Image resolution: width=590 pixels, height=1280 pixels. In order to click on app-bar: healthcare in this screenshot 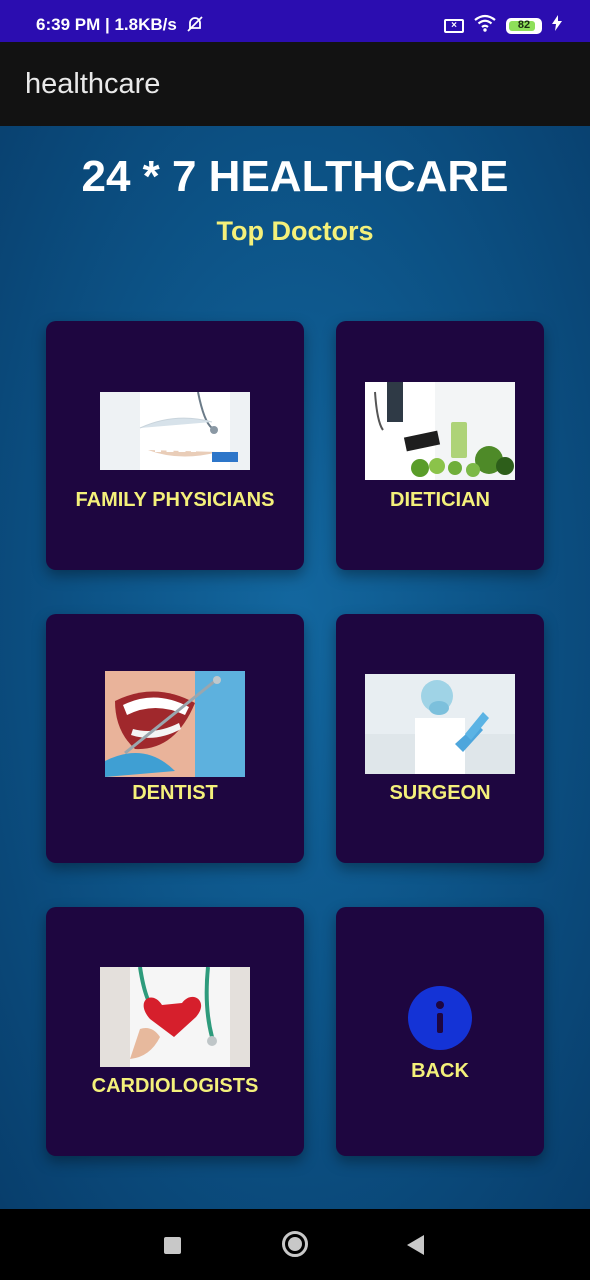, I will do `click(295, 84)`.